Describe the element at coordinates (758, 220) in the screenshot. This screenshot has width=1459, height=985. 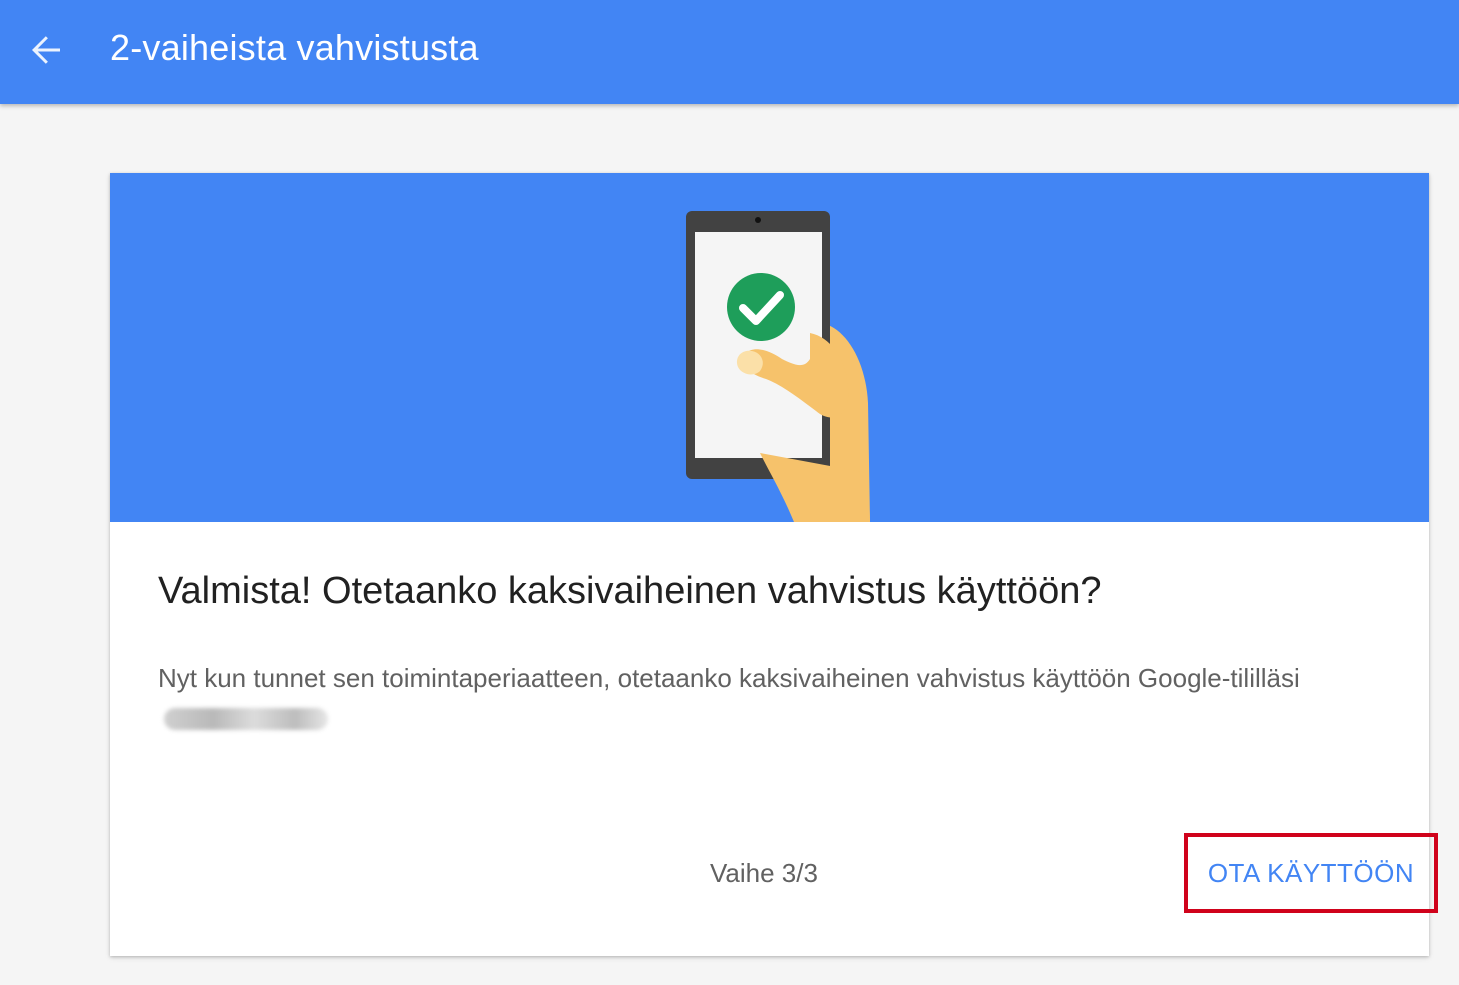
I see `phone-camera` at that location.